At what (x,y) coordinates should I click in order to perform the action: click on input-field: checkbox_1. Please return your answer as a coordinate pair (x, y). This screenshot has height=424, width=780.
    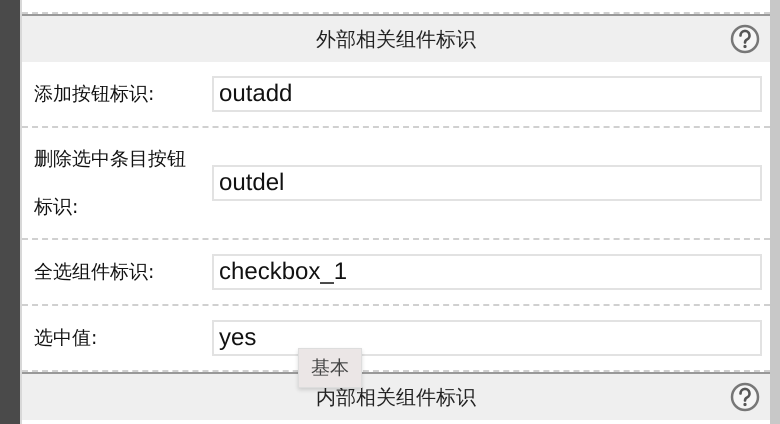
    Looking at the image, I should click on (487, 272).